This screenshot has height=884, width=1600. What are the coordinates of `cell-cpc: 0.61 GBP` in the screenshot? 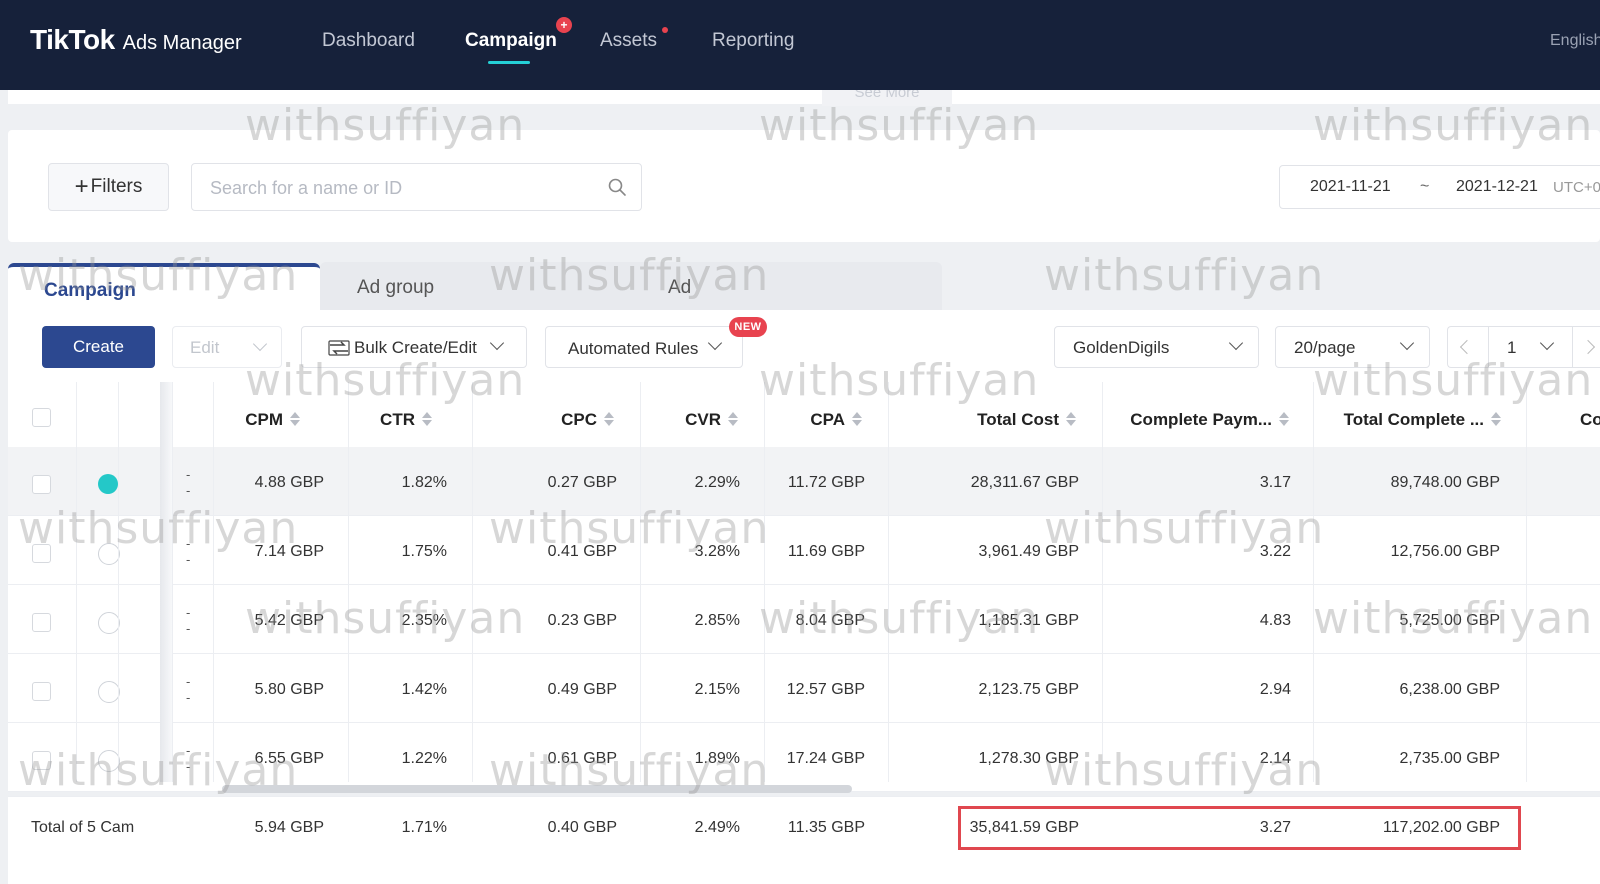 It's located at (582, 758).